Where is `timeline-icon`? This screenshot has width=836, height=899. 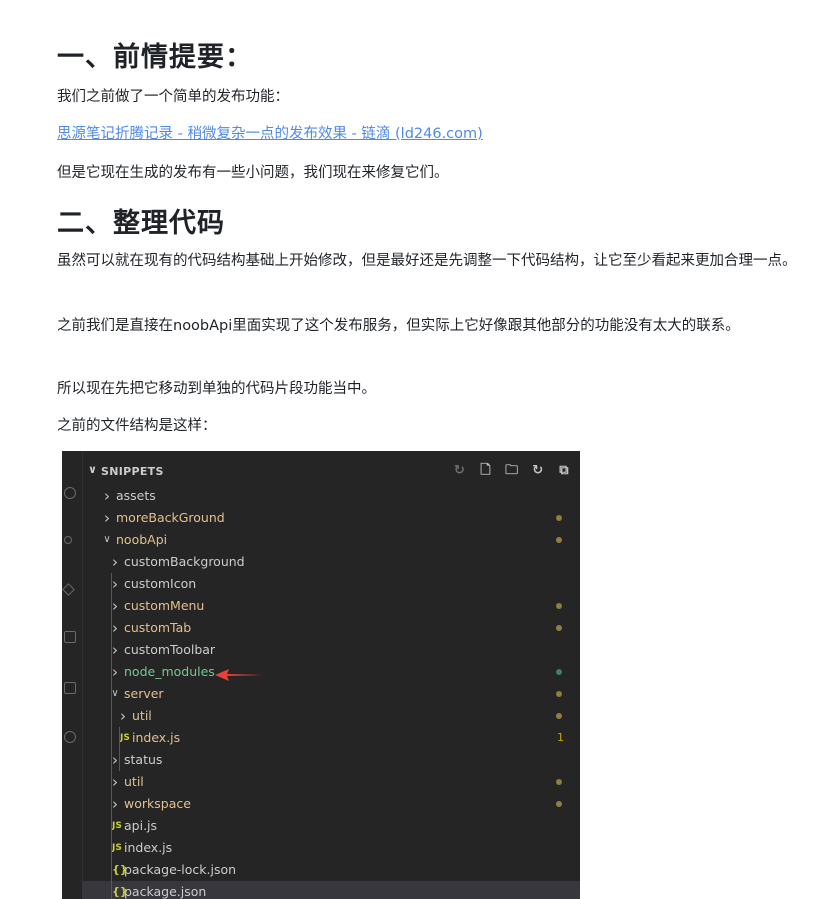 timeline-icon is located at coordinates (70, 737).